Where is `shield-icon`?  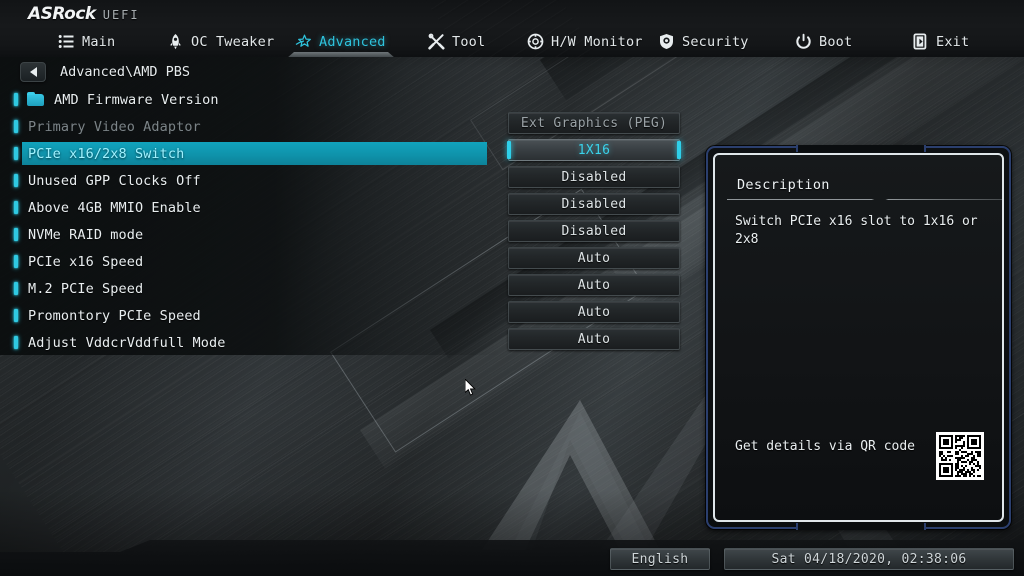
shield-icon is located at coordinates (666, 41).